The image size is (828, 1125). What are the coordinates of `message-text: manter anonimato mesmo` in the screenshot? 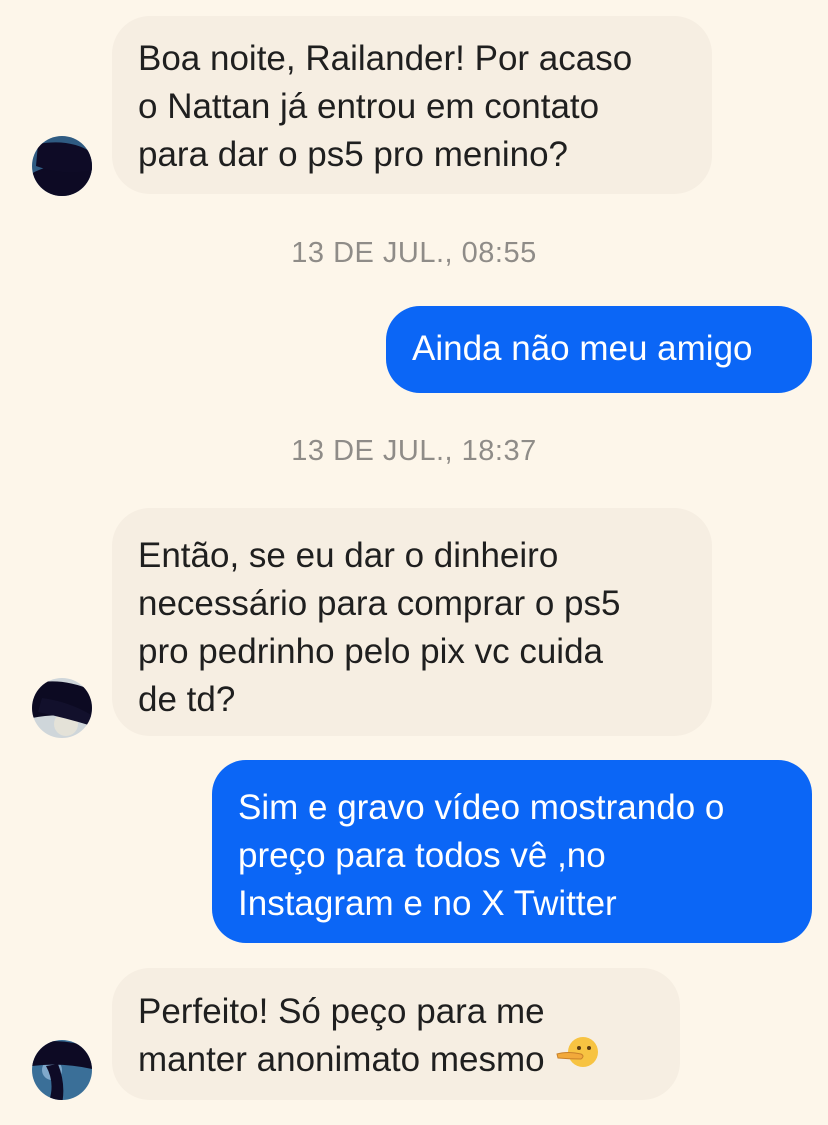 It's located at (341, 1059).